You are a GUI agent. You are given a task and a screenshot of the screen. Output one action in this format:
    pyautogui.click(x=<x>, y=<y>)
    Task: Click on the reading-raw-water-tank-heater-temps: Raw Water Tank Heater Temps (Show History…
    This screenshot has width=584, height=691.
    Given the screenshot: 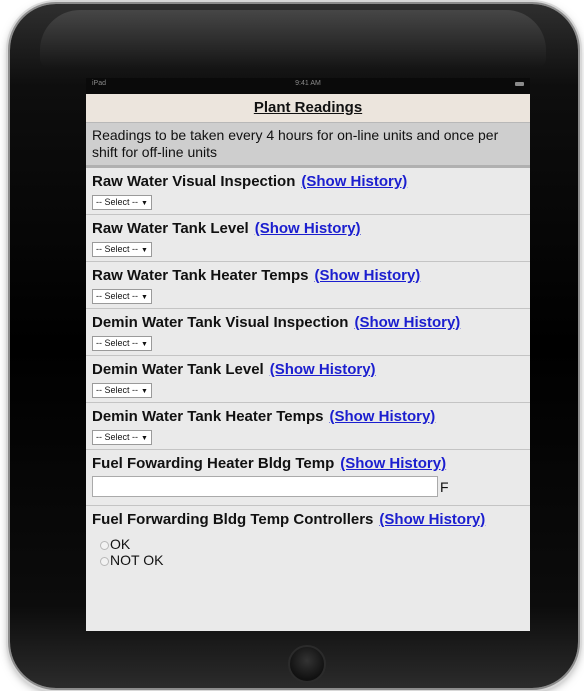 What is the action you would take?
    pyautogui.click(x=308, y=285)
    